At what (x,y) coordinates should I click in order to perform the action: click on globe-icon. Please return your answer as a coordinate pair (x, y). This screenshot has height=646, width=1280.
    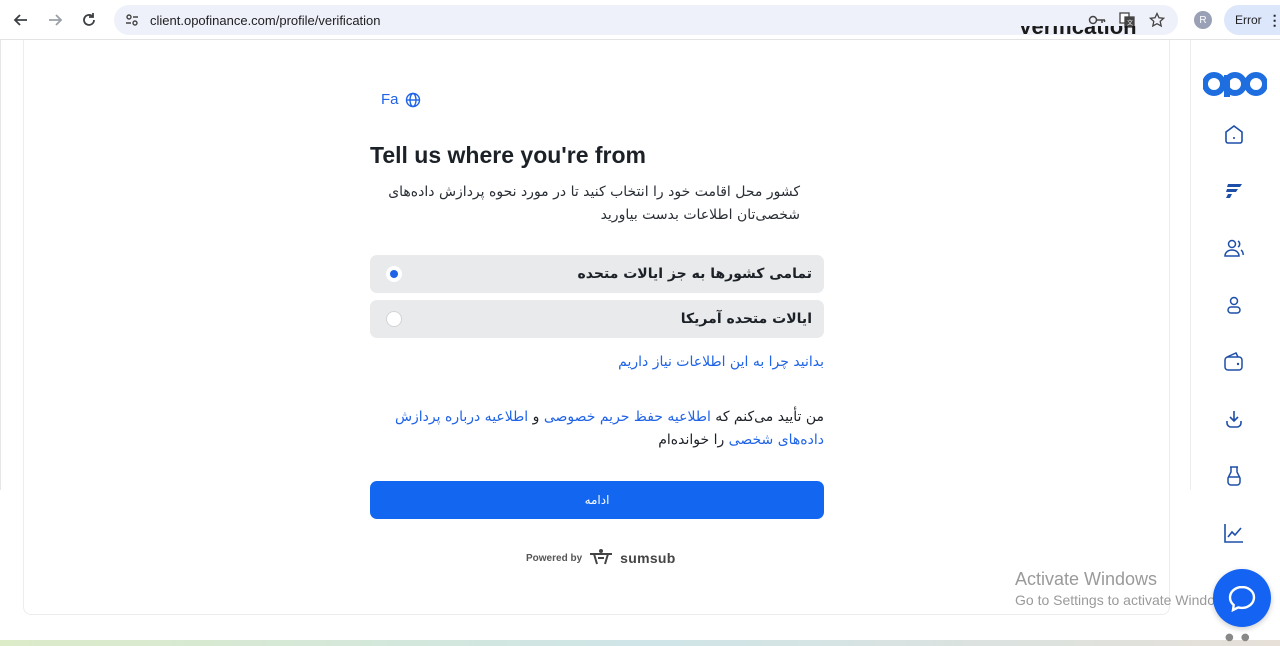
    Looking at the image, I should click on (412, 99).